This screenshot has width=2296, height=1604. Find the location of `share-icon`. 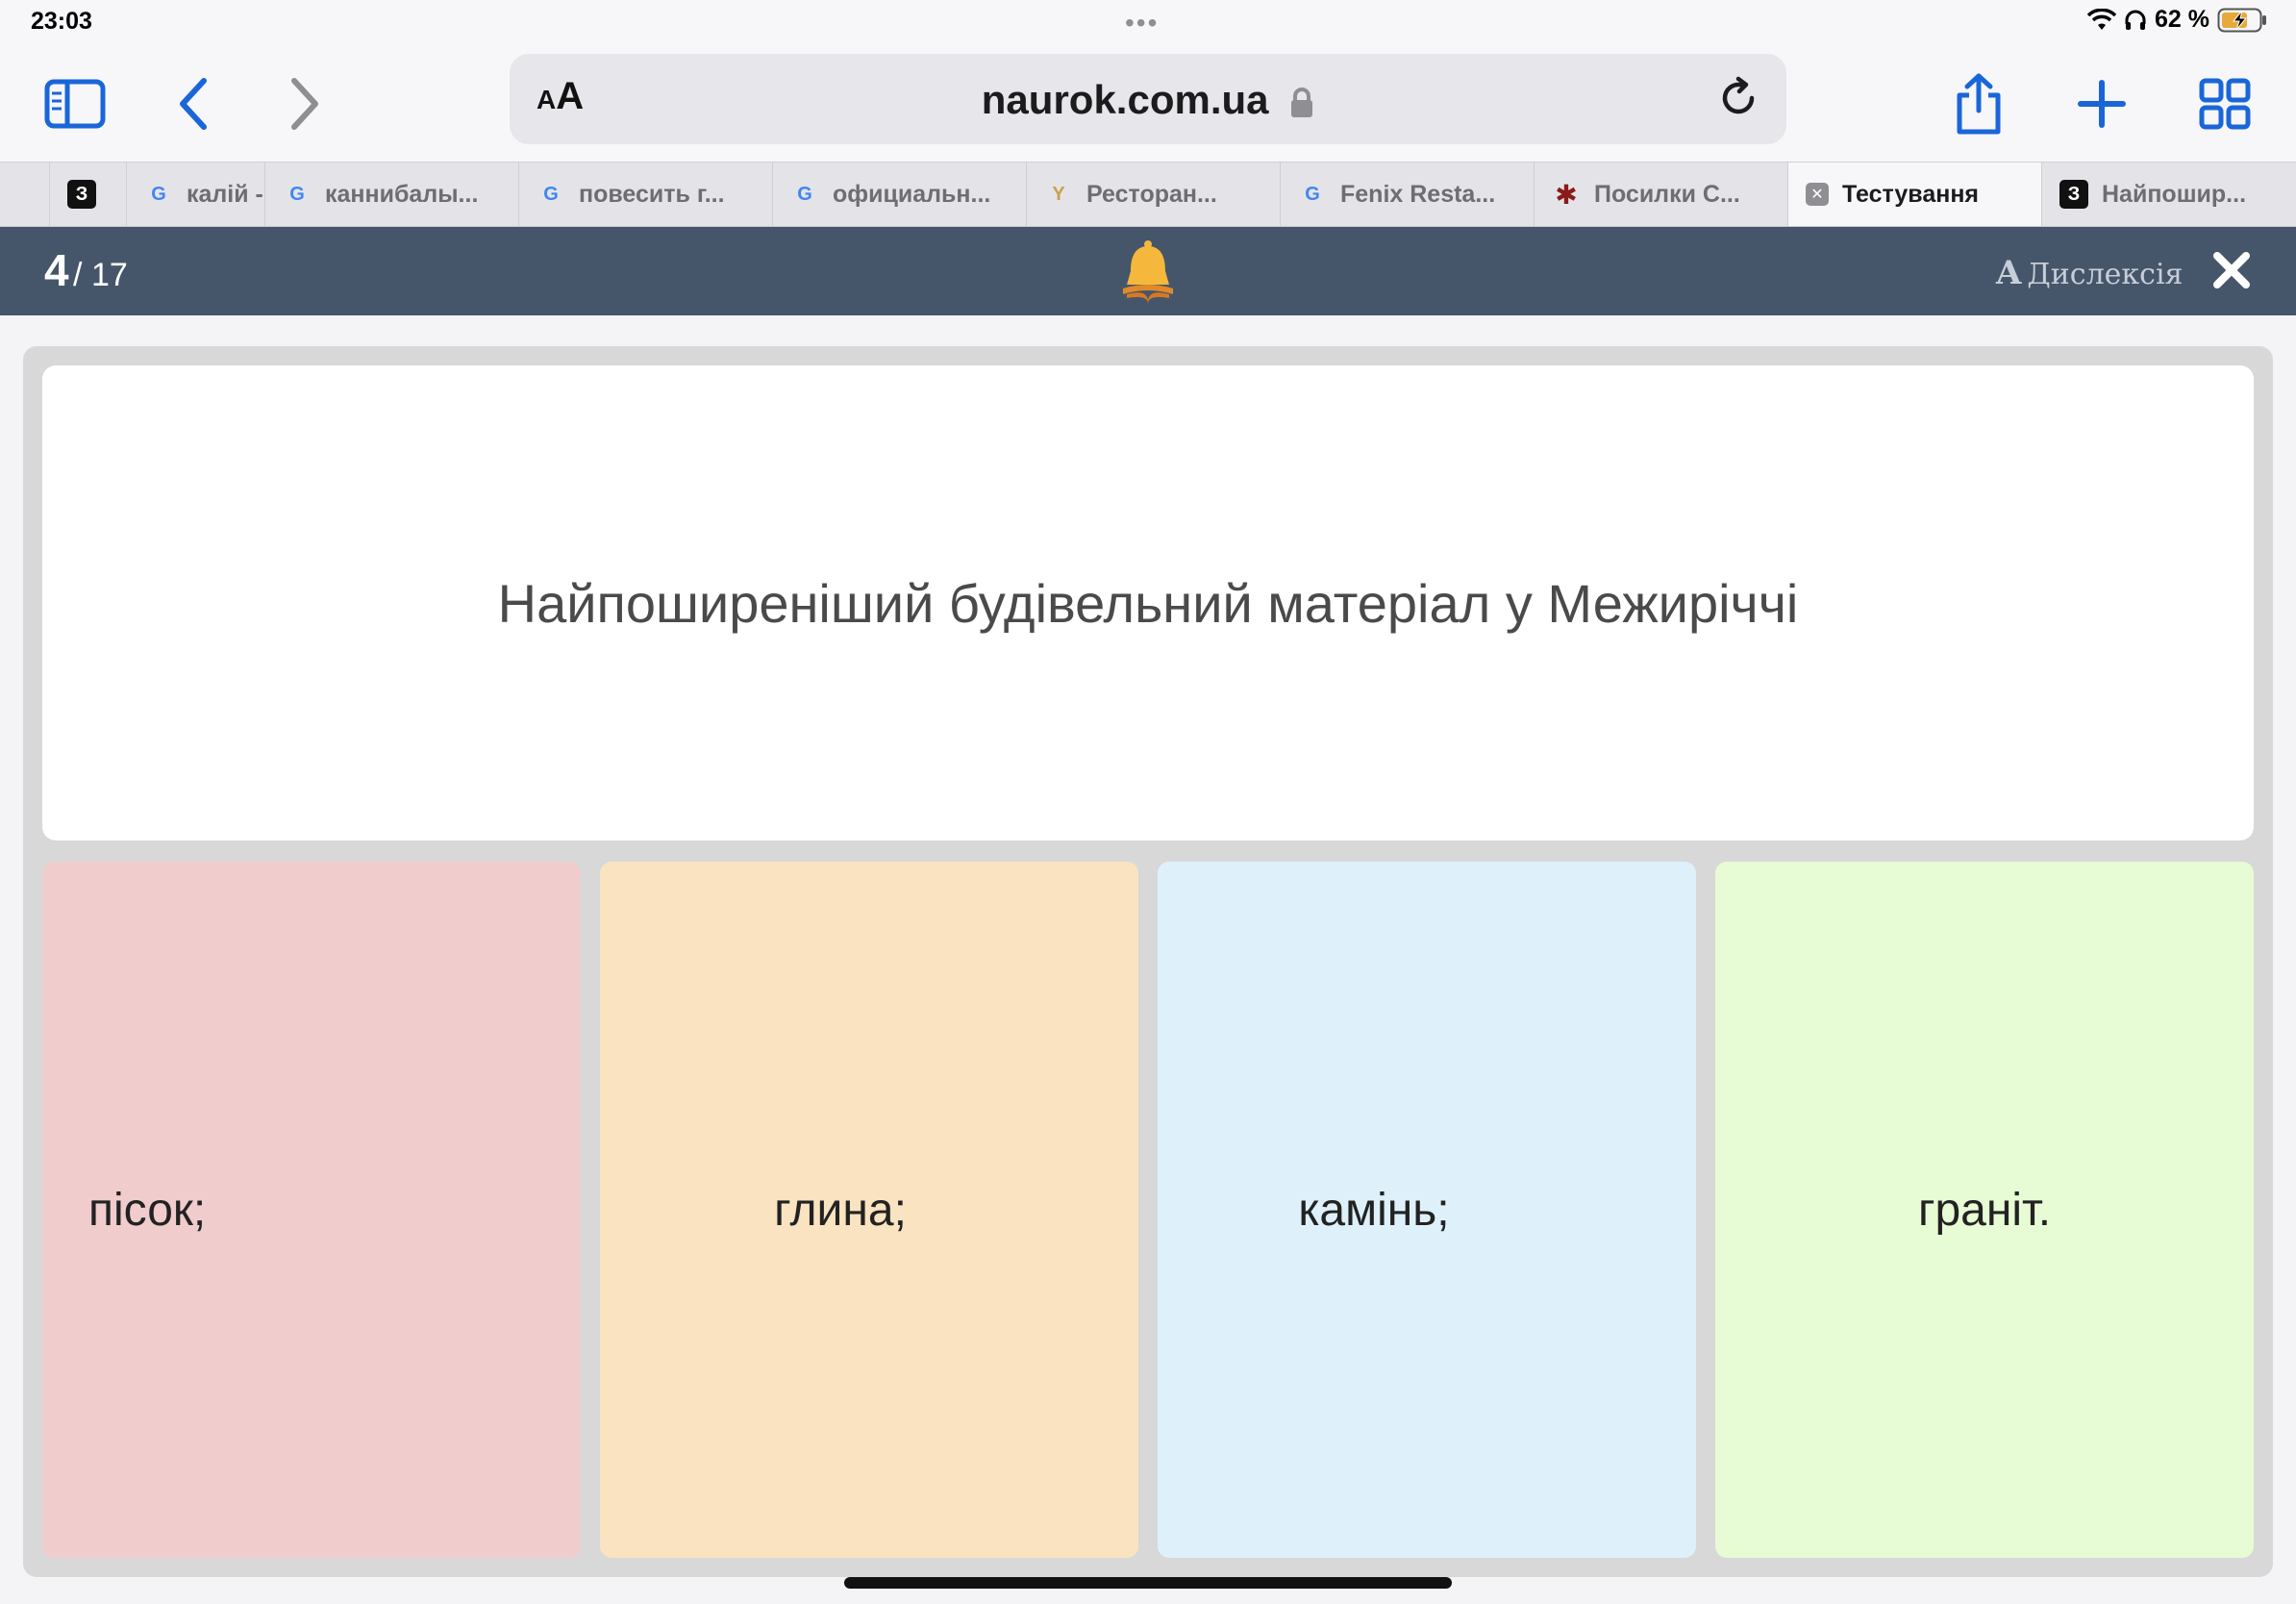

share-icon is located at coordinates (1978, 103).